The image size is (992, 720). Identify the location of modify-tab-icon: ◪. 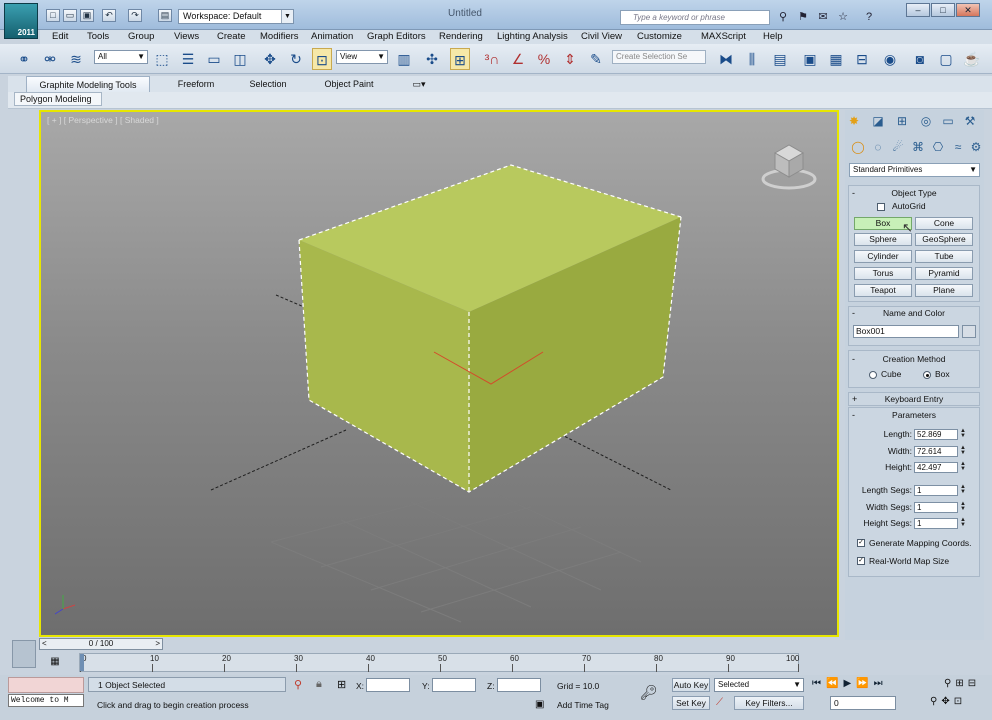
(878, 121).